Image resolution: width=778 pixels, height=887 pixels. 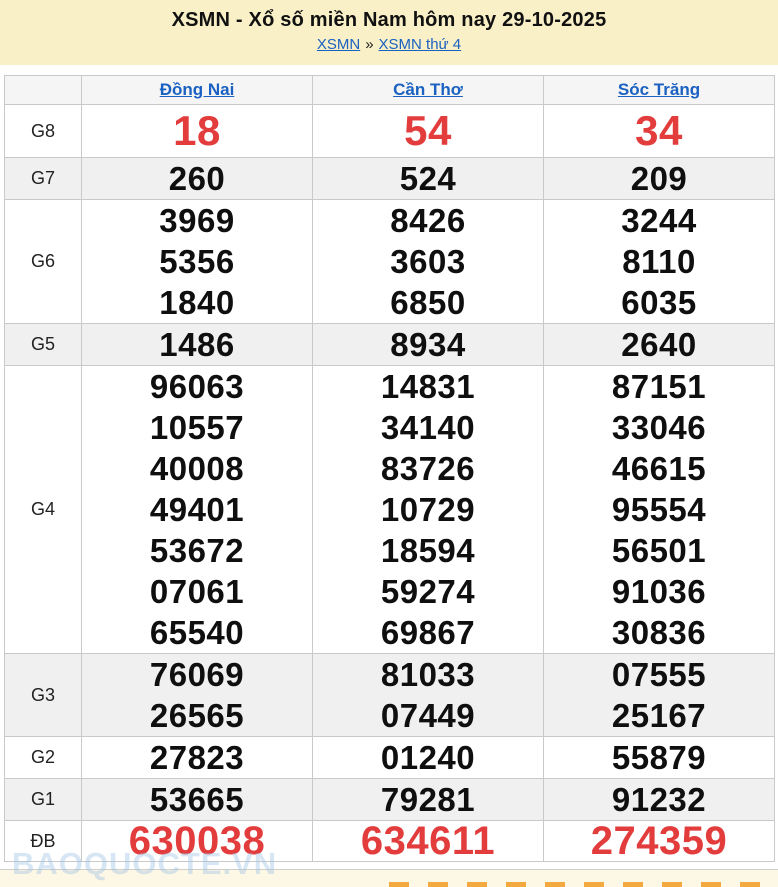 I want to click on prize-number: 8110, so click(x=659, y=261).